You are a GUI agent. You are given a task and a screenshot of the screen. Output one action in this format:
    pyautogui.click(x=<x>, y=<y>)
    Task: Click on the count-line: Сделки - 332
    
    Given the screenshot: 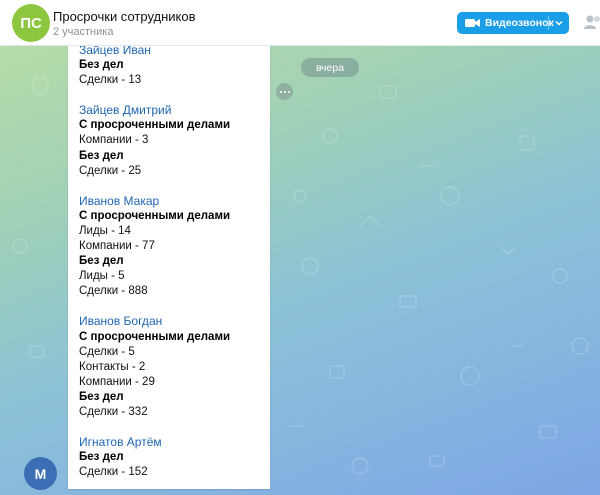 What is the action you would take?
    pyautogui.click(x=113, y=411)
    